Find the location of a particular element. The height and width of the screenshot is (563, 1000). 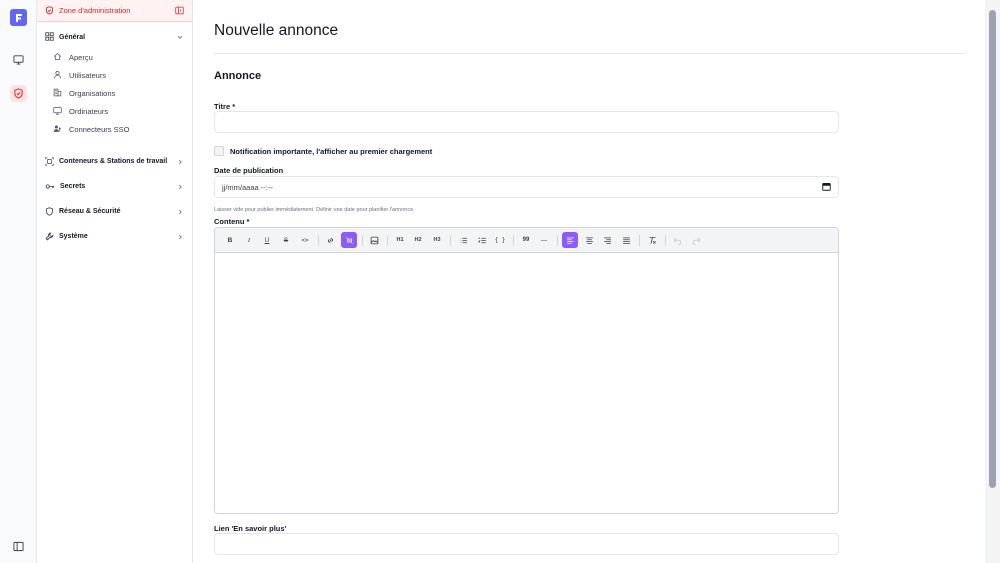

clear-format-button is located at coordinates (652, 240).